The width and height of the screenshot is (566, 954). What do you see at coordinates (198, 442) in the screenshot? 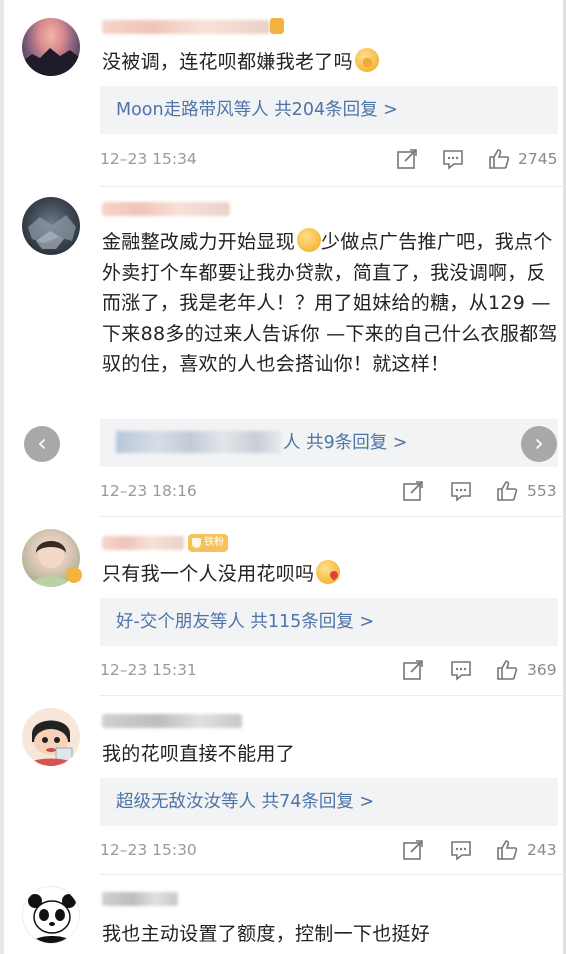
I see `reply-names-blurred` at bounding box center [198, 442].